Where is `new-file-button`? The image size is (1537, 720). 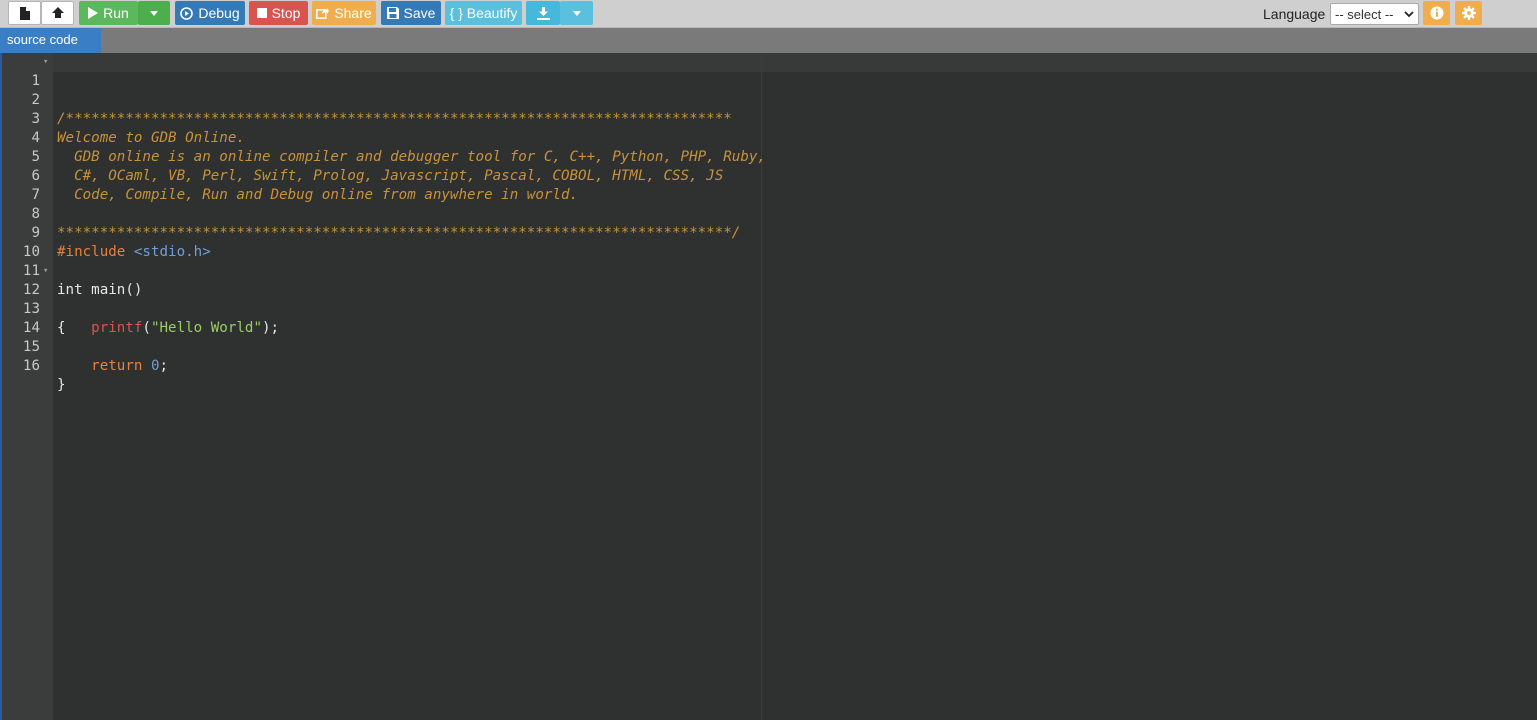 new-file-button is located at coordinates (24, 13).